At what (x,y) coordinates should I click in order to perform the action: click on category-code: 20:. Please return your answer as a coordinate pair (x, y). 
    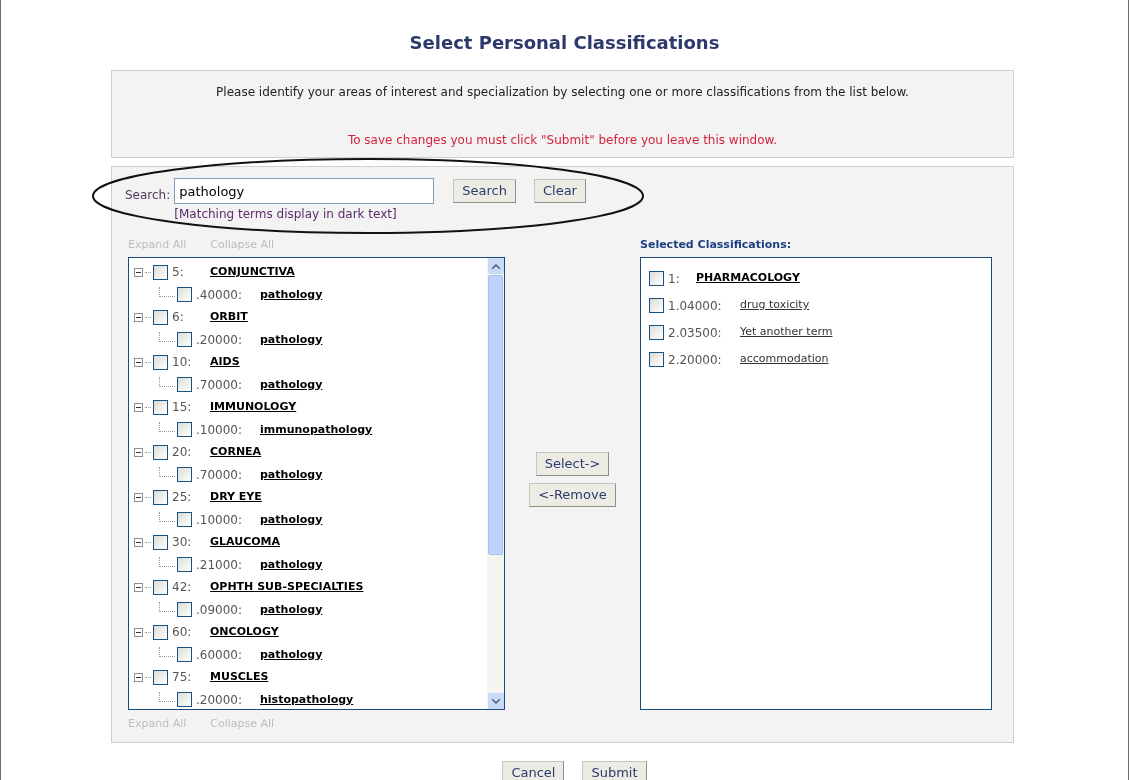
    Looking at the image, I should click on (182, 453).